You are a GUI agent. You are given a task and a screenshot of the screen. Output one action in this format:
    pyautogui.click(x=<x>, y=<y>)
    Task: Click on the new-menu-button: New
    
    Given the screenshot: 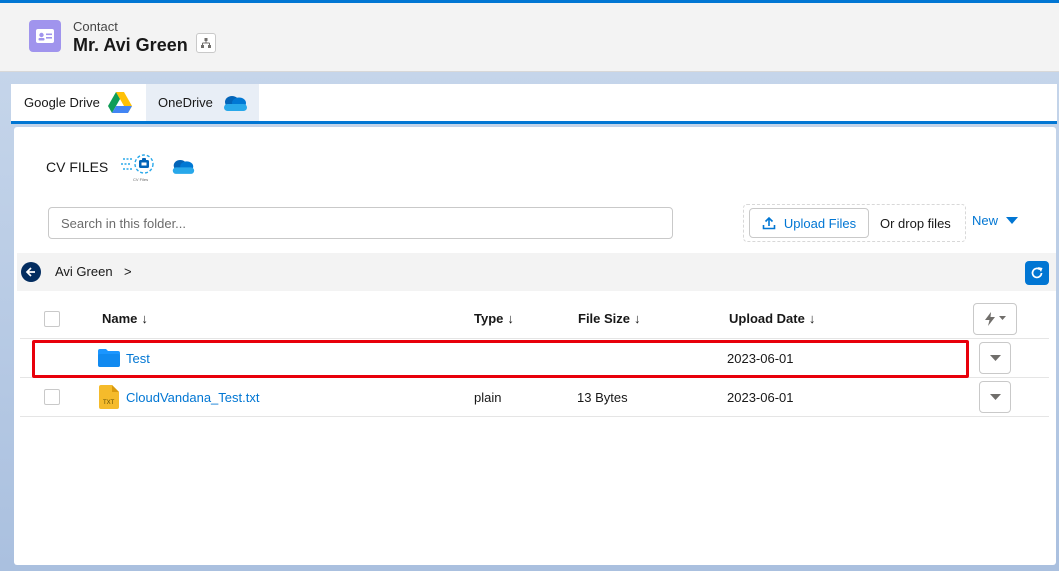 What is the action you would take?
    pyautogui.click(x=995, y=220)
    